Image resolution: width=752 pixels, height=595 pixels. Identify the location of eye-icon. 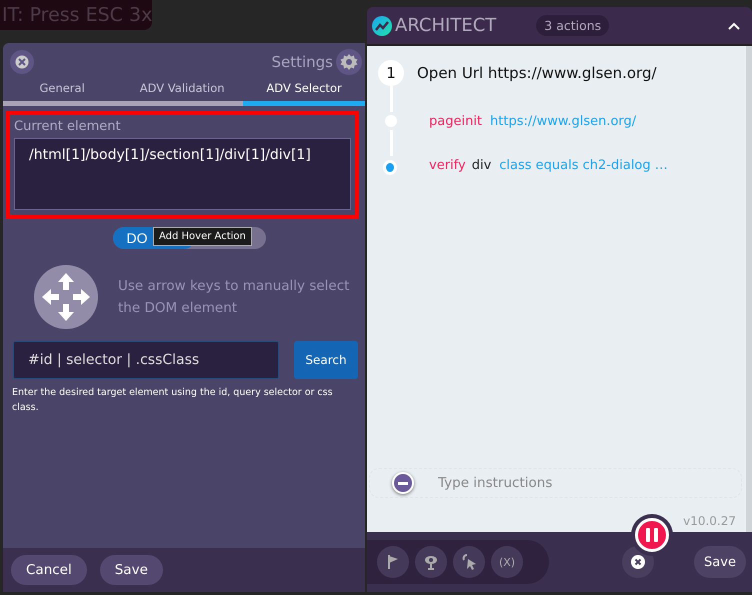
(431, 562).